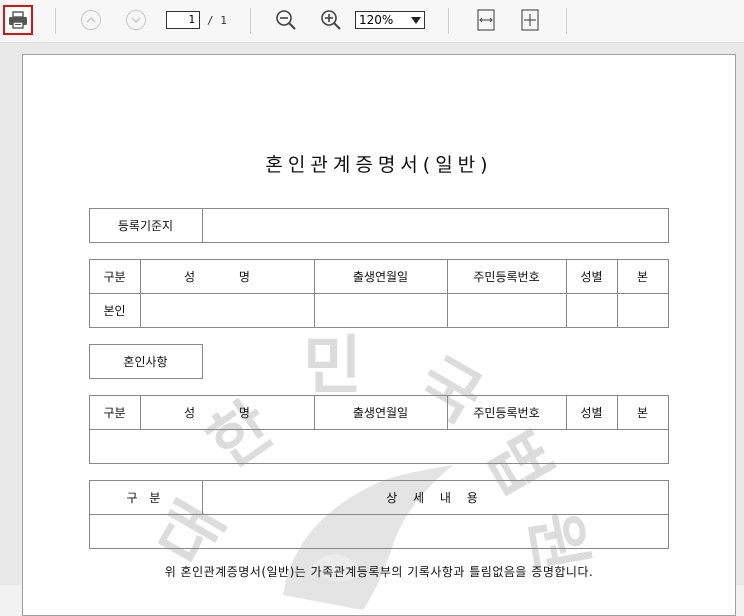 The image size is (744, 616). I want to click on marriage-section-label: 혼인사항, so click(145, 361).